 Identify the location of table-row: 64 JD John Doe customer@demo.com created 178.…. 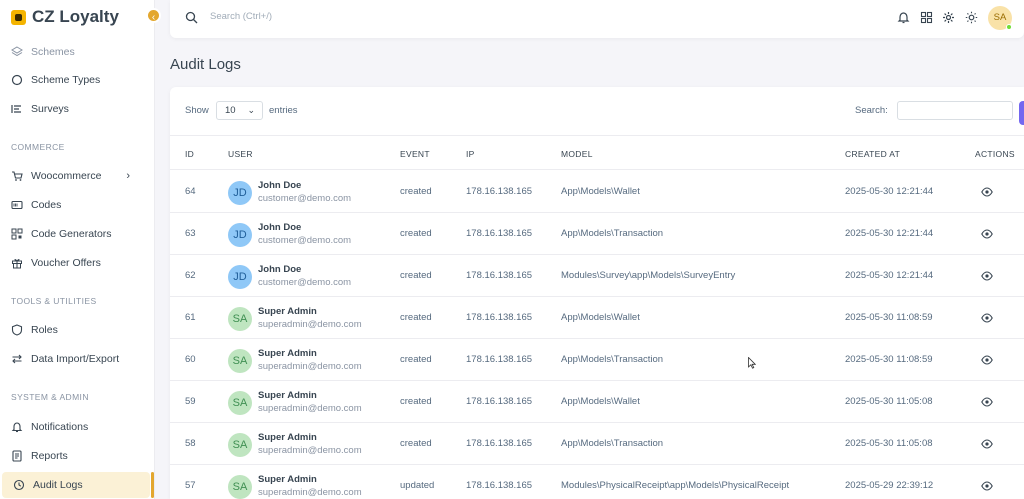
(597, 192).